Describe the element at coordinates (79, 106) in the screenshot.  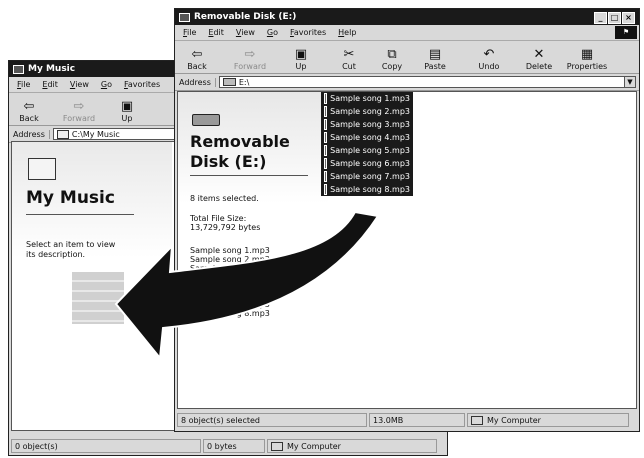
I see `forward-arrow-icon: ⇨` at that location.